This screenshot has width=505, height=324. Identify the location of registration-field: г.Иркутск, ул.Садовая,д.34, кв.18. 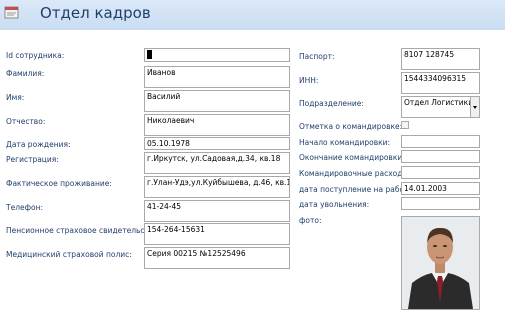
(217, 163).